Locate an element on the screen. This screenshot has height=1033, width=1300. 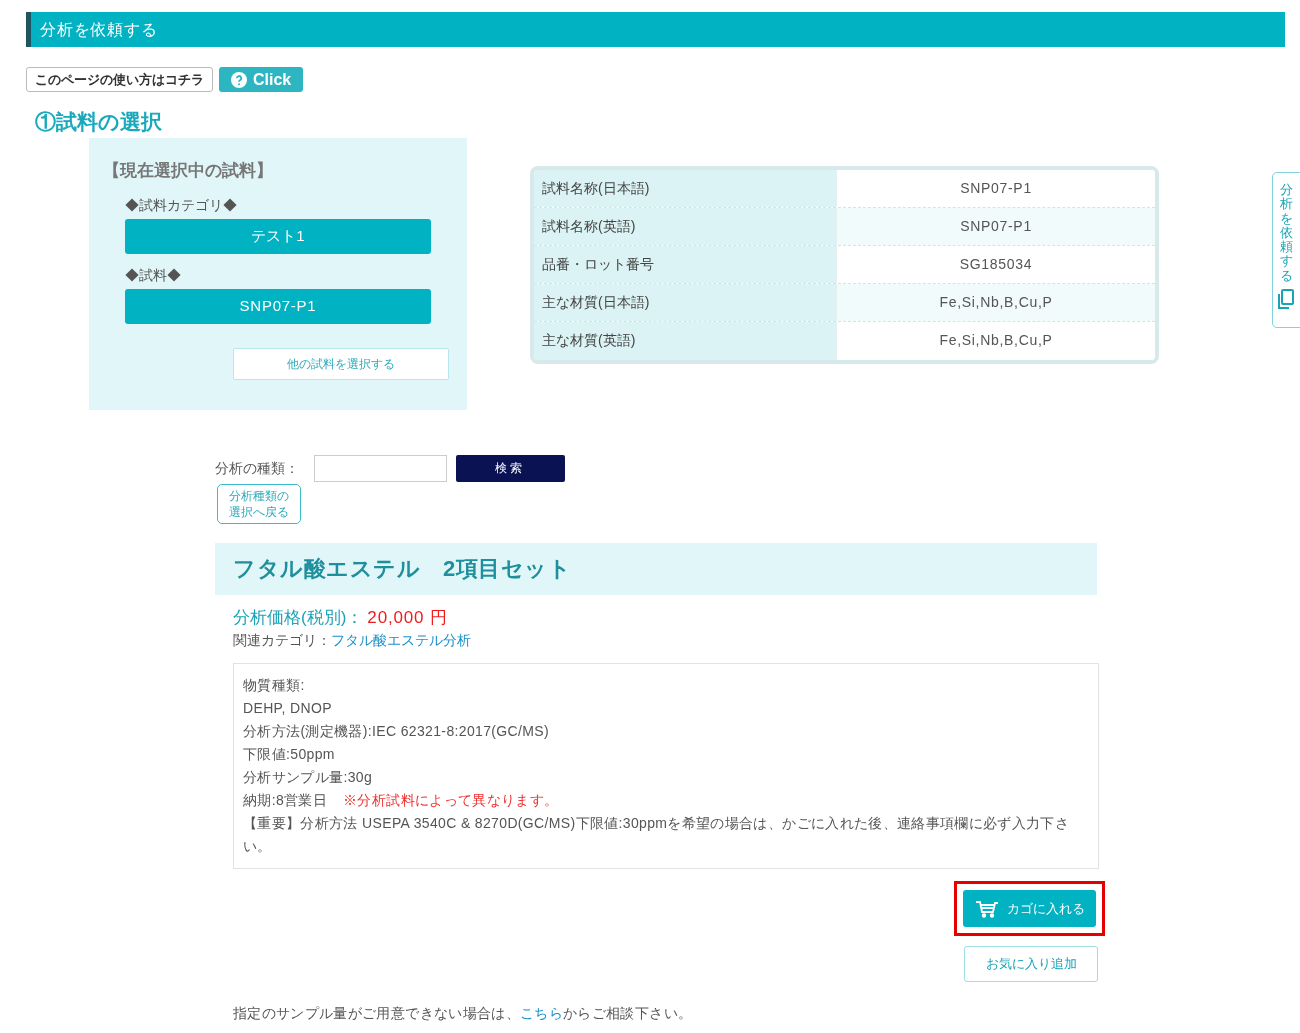
sample-label: ◆試料◆ is located at coordinates (153, 275).